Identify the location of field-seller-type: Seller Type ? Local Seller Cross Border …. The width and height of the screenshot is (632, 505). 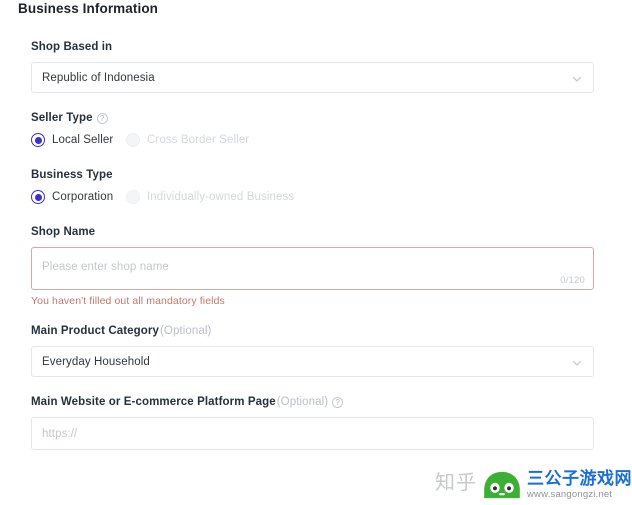
(312, 129).